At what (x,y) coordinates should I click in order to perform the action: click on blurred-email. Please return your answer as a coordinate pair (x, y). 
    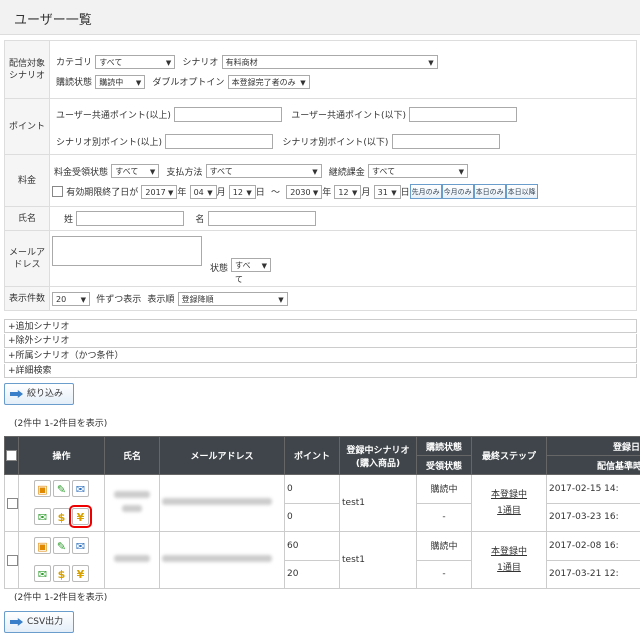
    Looking at the image, I should click on (217, 501).